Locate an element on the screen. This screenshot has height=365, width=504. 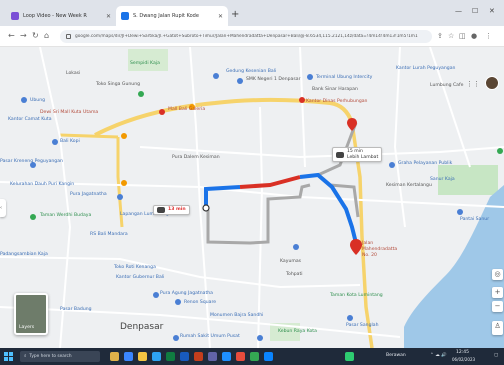
alternative-route-card: 15 min Lebih Lambat is located at coordinates (357, 154).